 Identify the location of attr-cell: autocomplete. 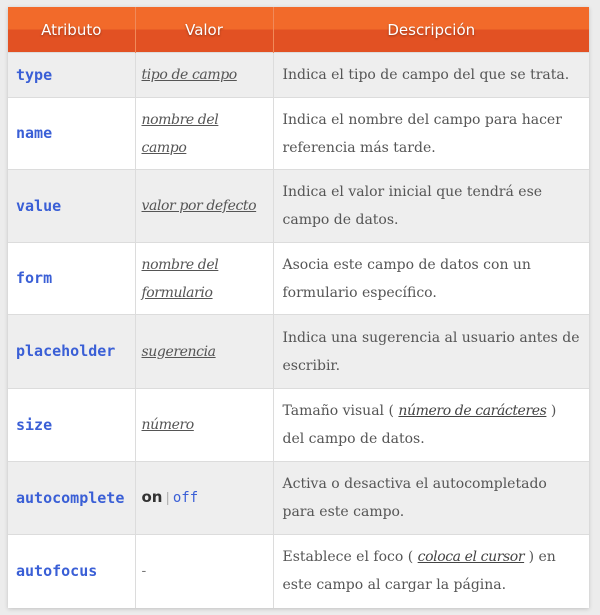
(72, 498).